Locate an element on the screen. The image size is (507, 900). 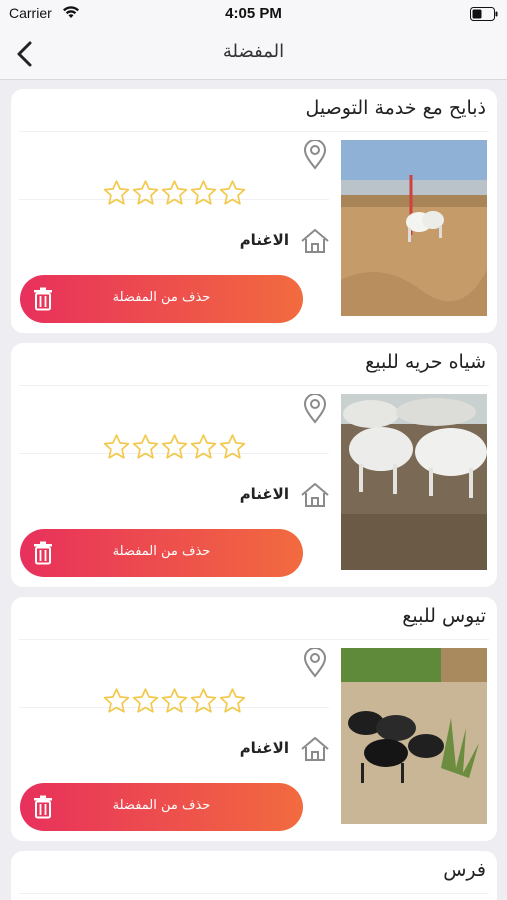
listing-title: شياه حريه للبيع is located at coordinates (425, 362).